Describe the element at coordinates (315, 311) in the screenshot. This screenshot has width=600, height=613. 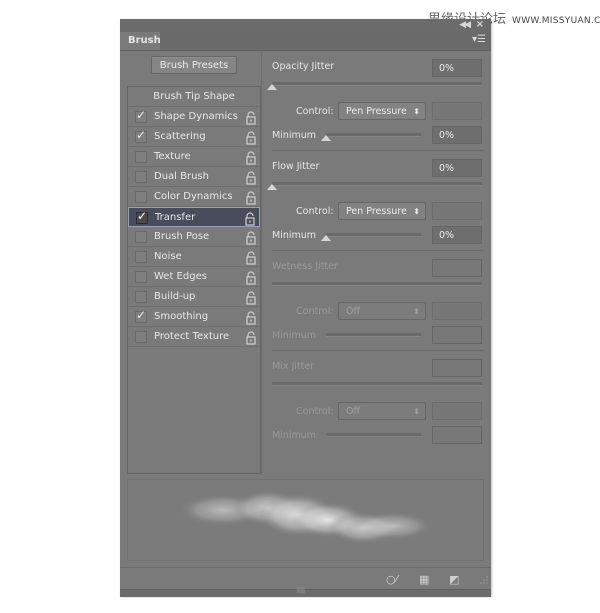
I see `wetness-control-label: Control:` at that location.